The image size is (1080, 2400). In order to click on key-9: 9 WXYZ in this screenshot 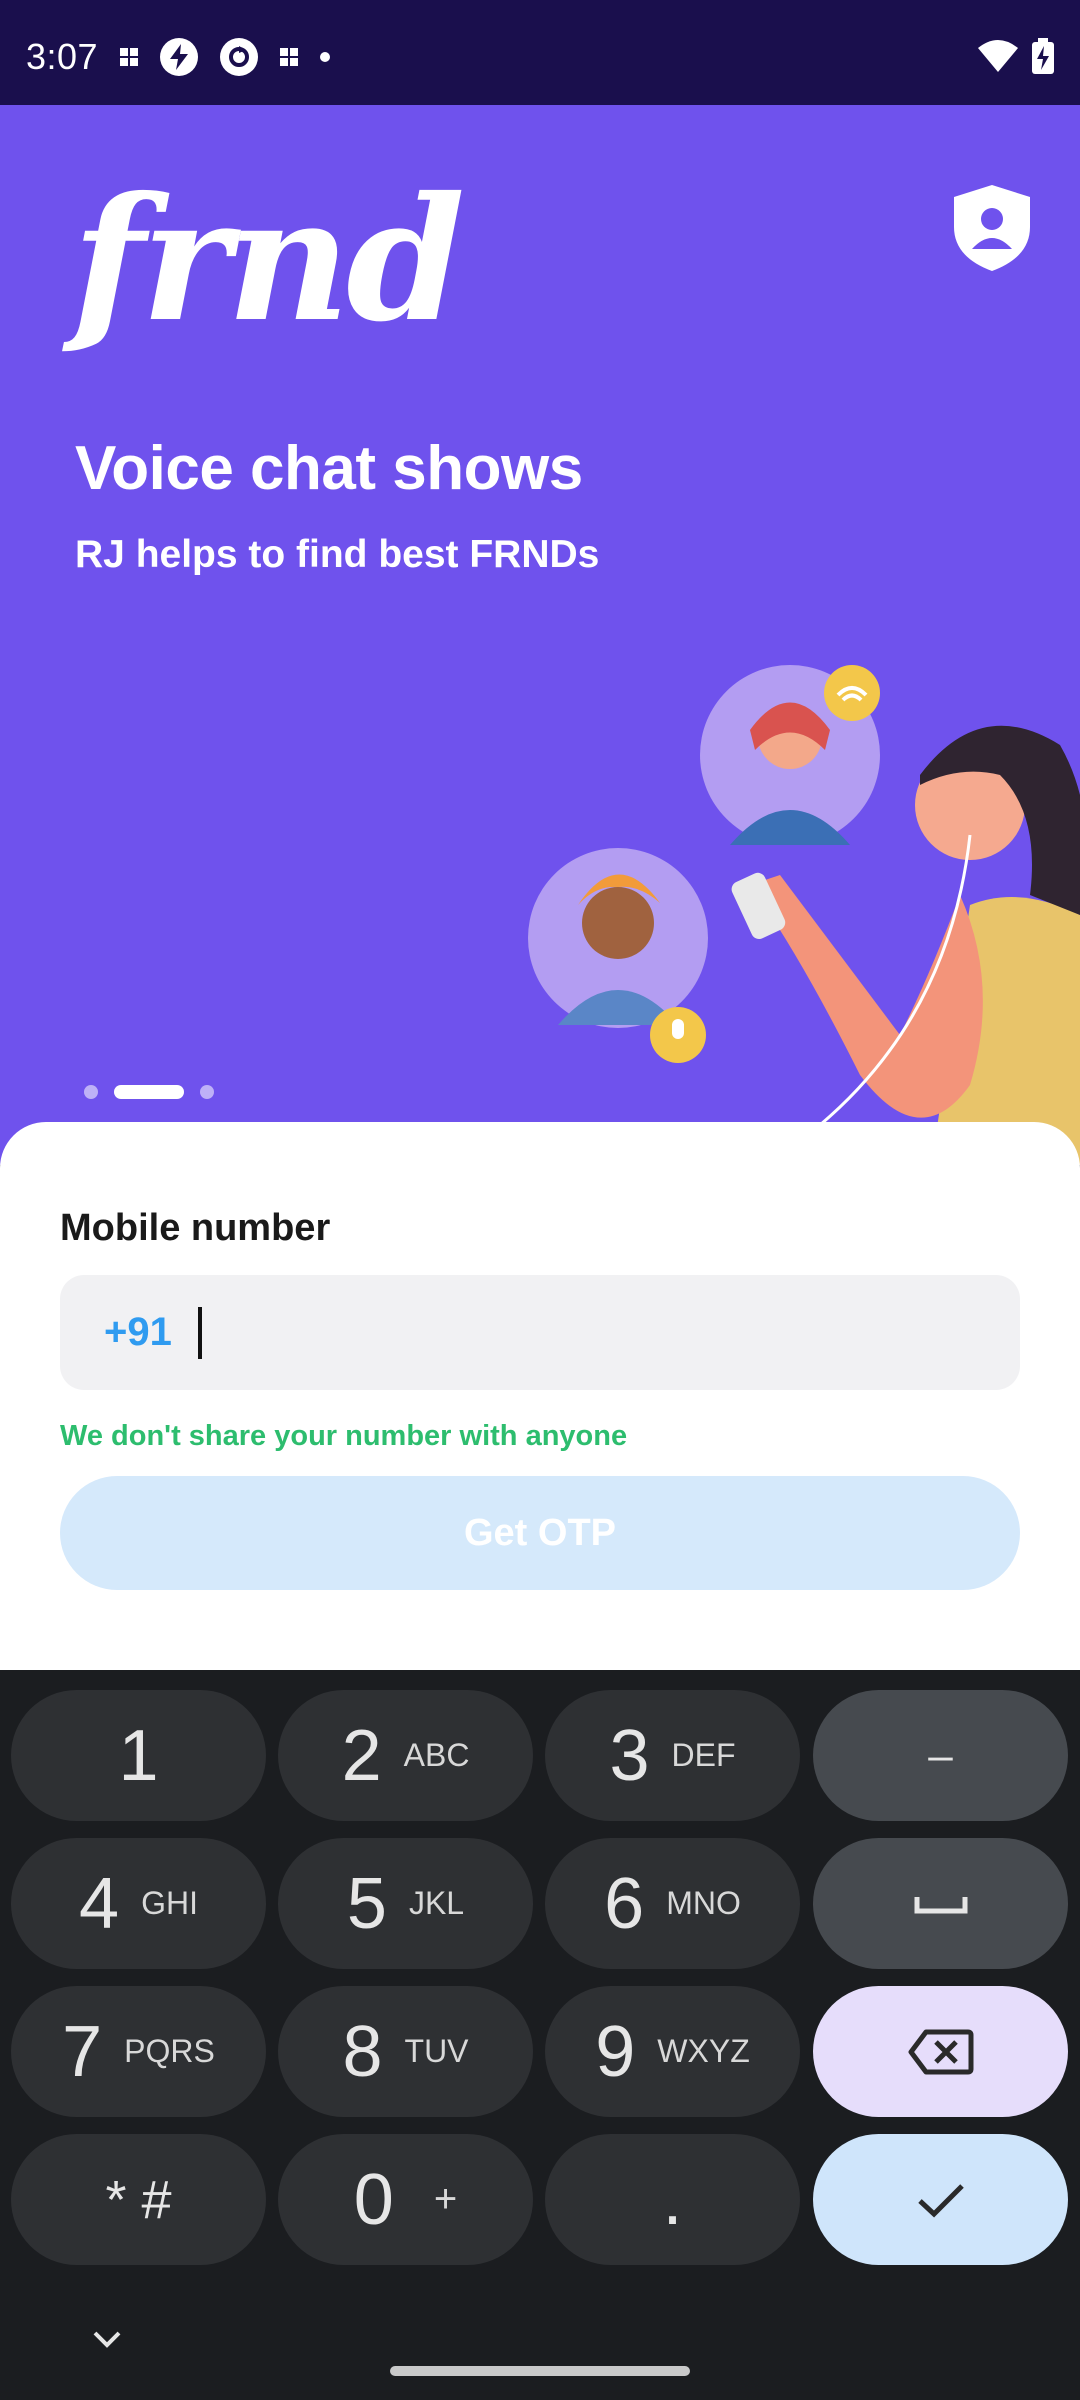, I will do `click(672, 2051)`.